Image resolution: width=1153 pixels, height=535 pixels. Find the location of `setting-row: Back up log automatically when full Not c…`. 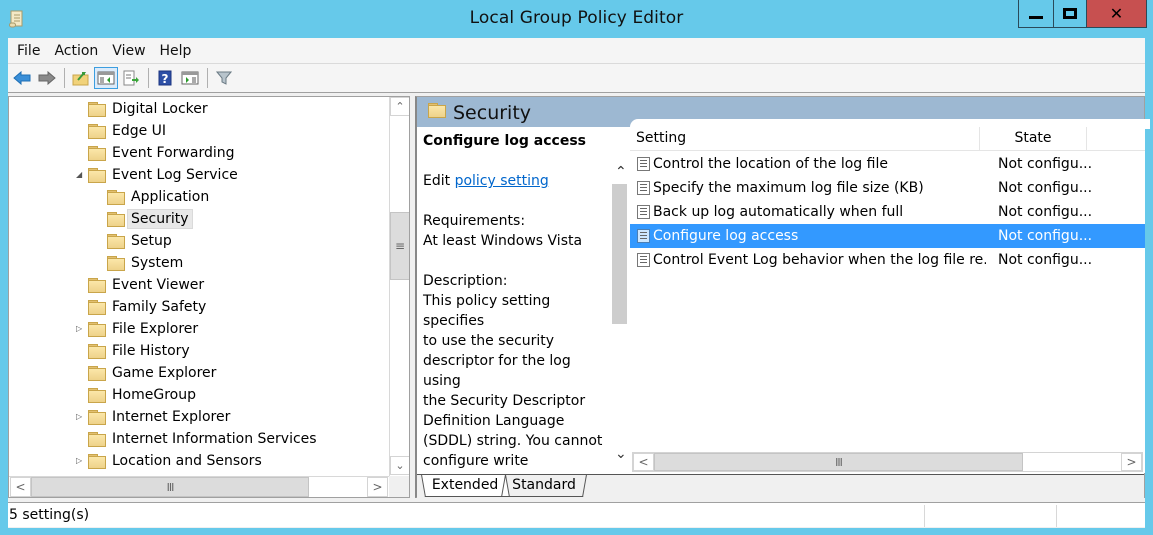

setting-row: Back up log automatically when full Not c… is located at coordinates (887, 212).